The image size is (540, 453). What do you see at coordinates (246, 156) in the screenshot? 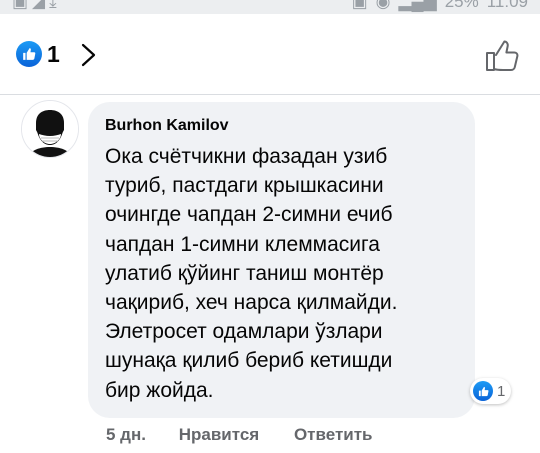
I see `comment-line: Ока счётчикни фазадан узиб` at bounding box center [246, 156].